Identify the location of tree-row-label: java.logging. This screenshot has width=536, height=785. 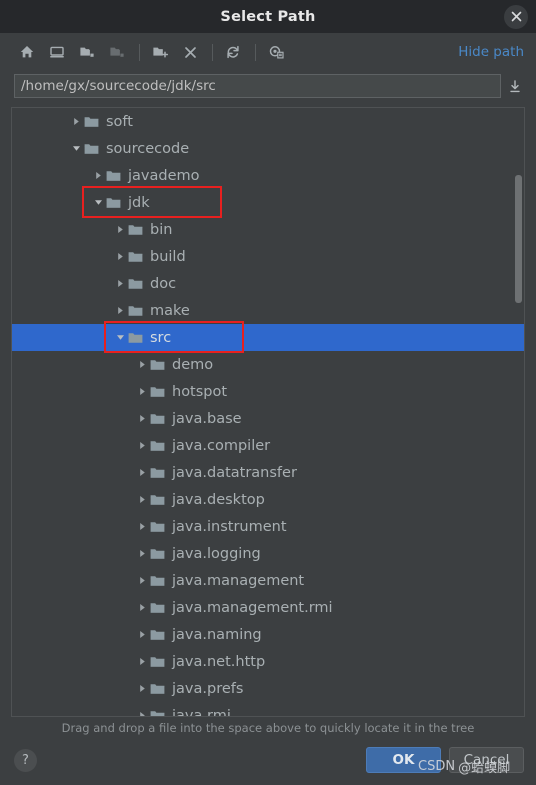
(216, 553).